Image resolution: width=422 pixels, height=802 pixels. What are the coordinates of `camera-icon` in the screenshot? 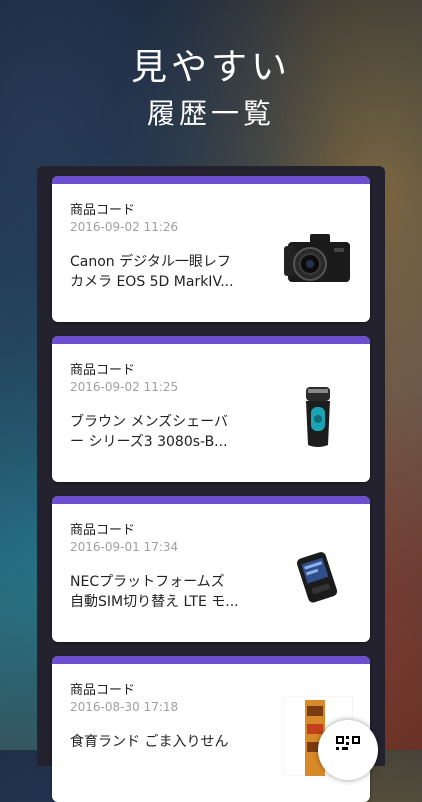 It's located at (318, 257).